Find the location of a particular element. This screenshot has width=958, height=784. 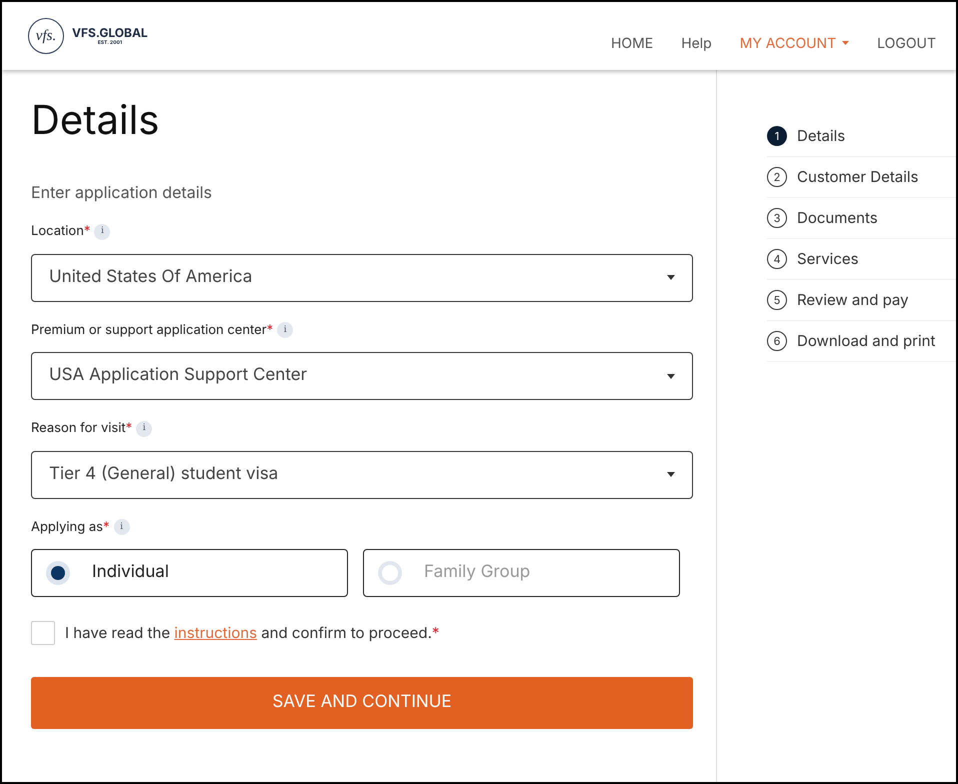

step-number: 5 is located at coordinates (777, 300).